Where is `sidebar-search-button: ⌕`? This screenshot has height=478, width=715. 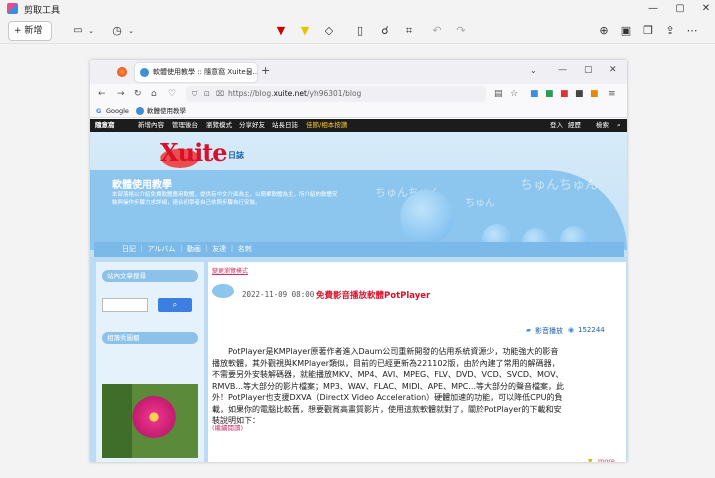 sidebar-search-button: ⌕ is located at coordinates (175, 305).